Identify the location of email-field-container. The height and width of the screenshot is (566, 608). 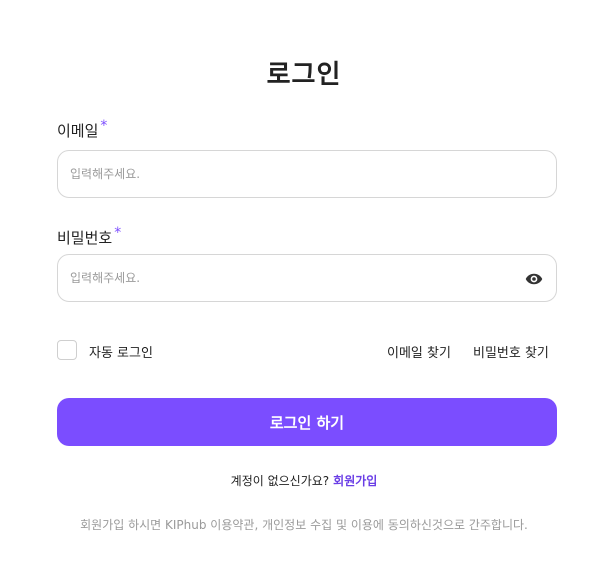
(307, 174).